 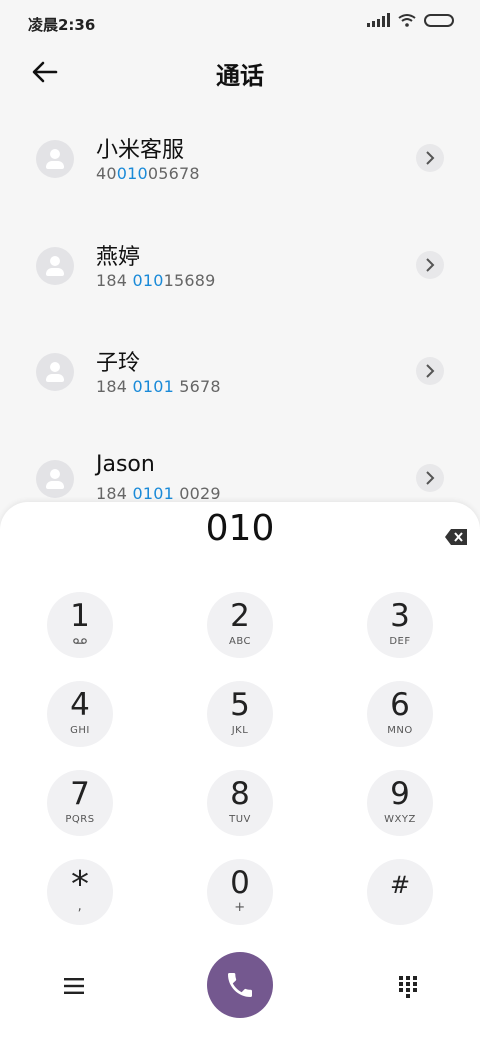 I want to click on dialed-number: 010, so click(x=240, y=528).